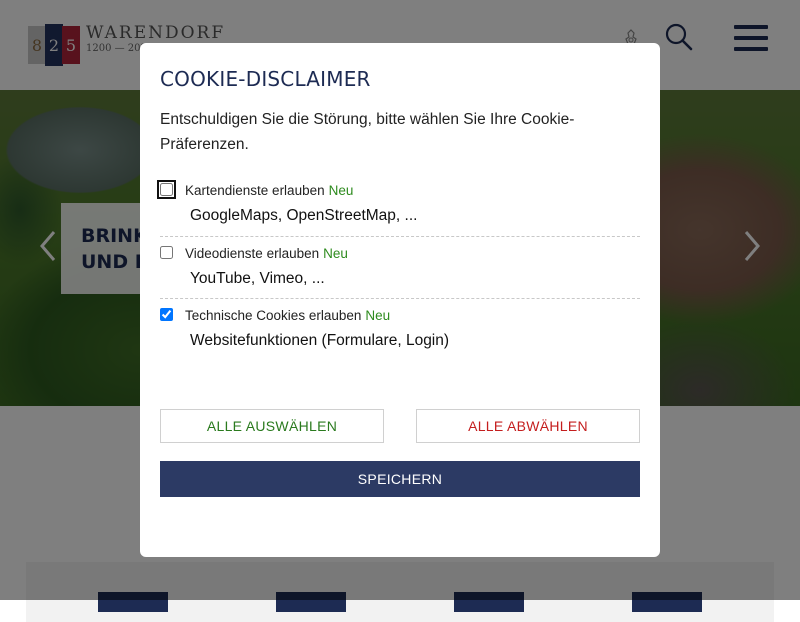 The width and height of the screenshot is (800, 622). What do you see at coordinates (320, 340) in the screenshot?
I see `option-description: Websitefunktionen (Formulare, Login)` at bounding box center [320, 340].